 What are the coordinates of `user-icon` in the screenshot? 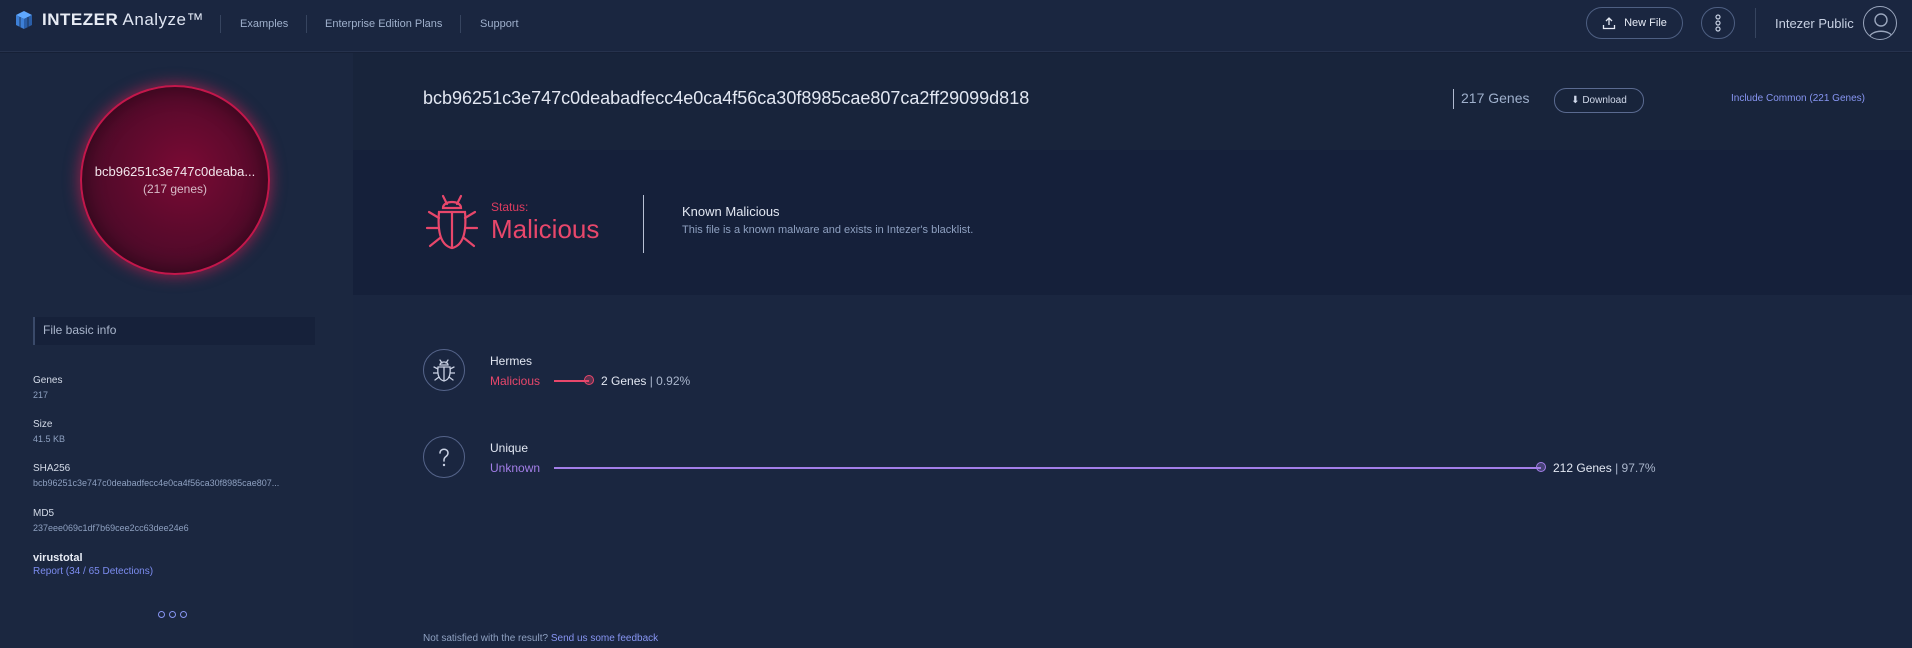 It's located at (1881, 26).